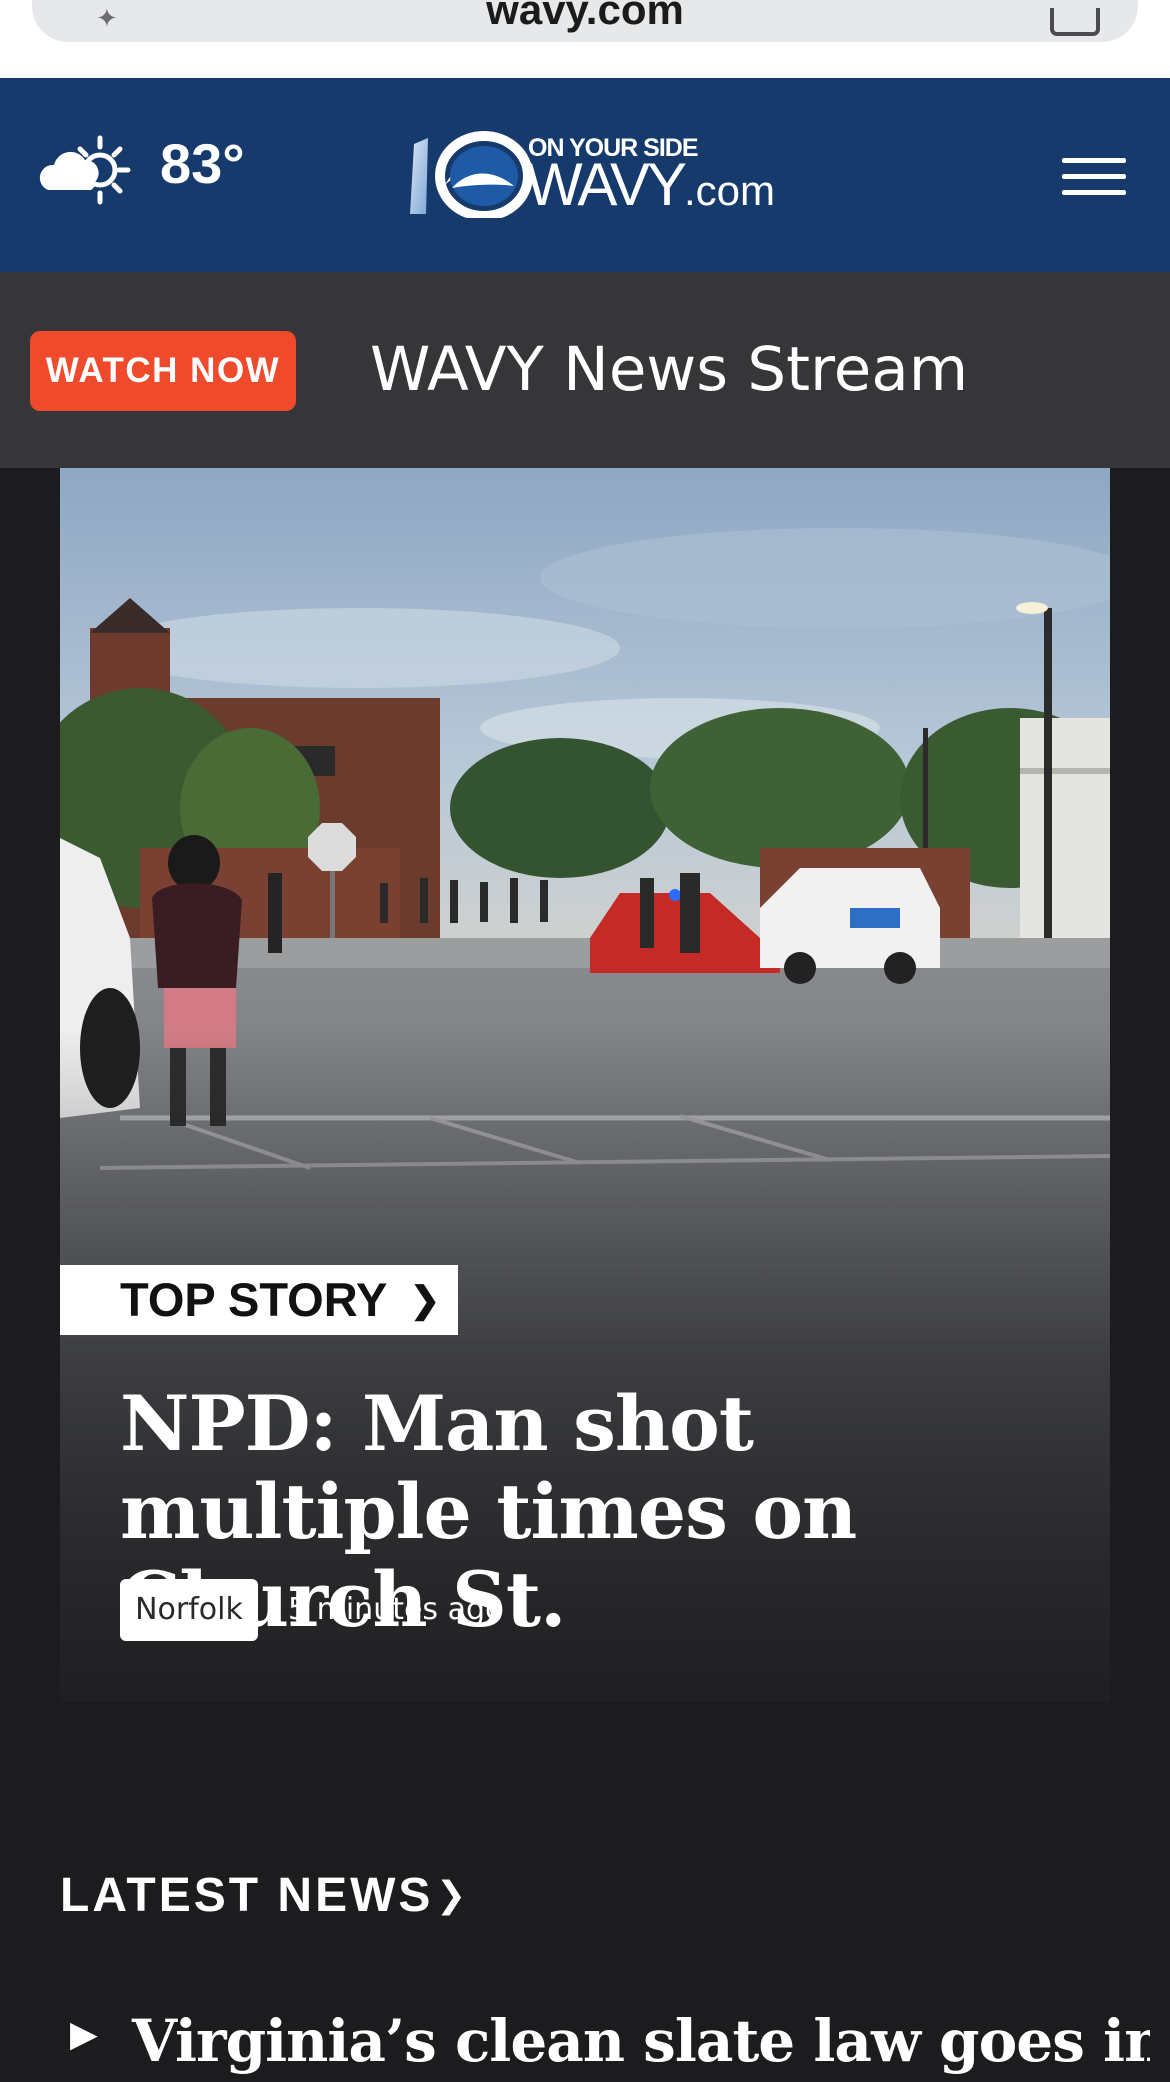  What do you see at coordinates (254, 1299) in the screenshot?
I see `top-story-text: TOP STORY` at bounding box center [254, 1299].